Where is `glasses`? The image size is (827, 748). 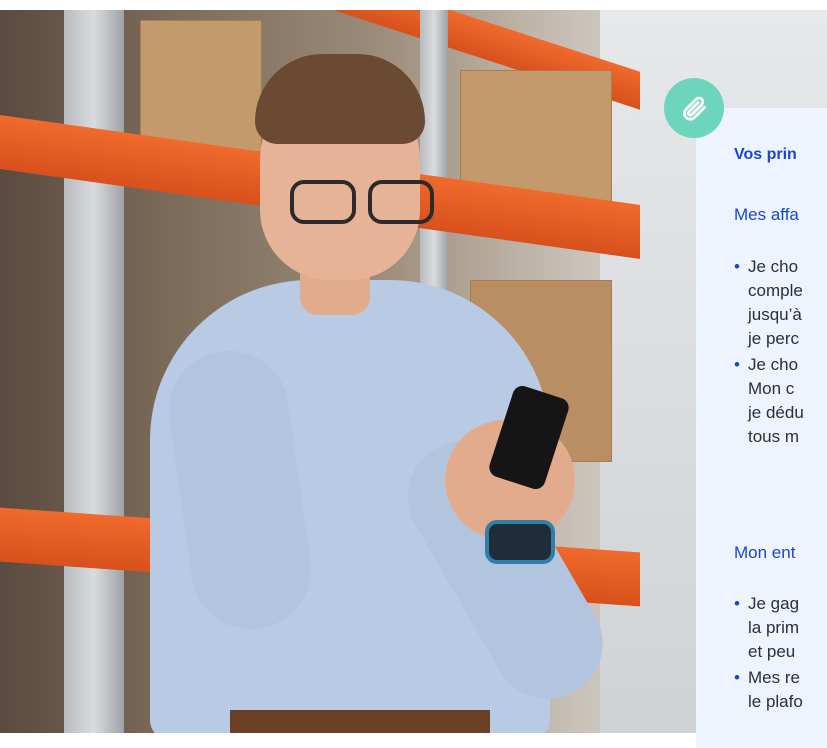 glasses is located at coordinates (365, 202).